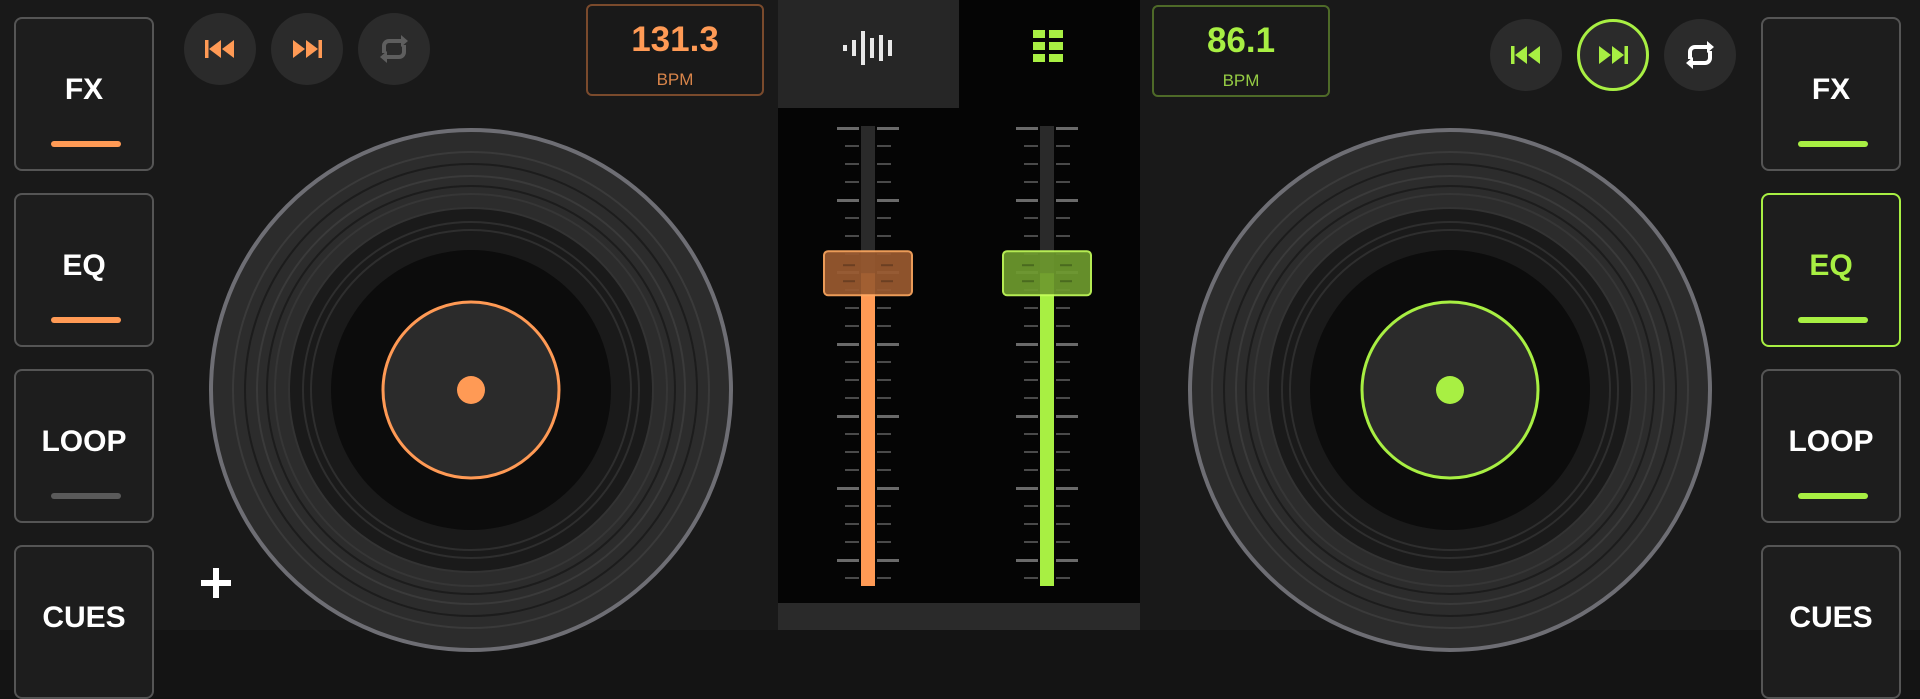  Describe the element at coordinates (959, 616) in the screenshot. I see `mixer-scroll-bar` at that location.